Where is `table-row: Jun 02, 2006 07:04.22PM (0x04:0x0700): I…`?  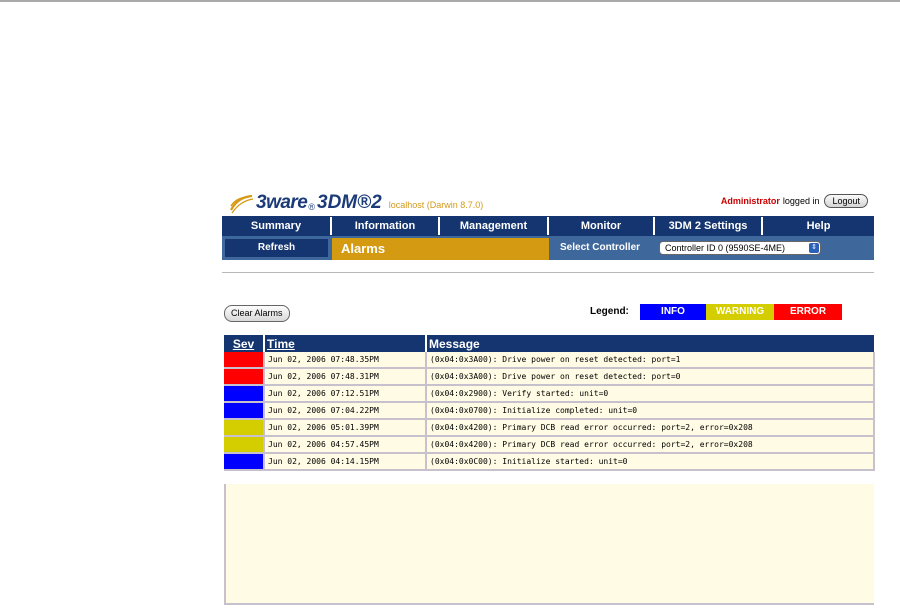
table-row: Jun 02, 2006 07:04.22PM (0x04:0x0700): I… is located at coordinates (549, 411).